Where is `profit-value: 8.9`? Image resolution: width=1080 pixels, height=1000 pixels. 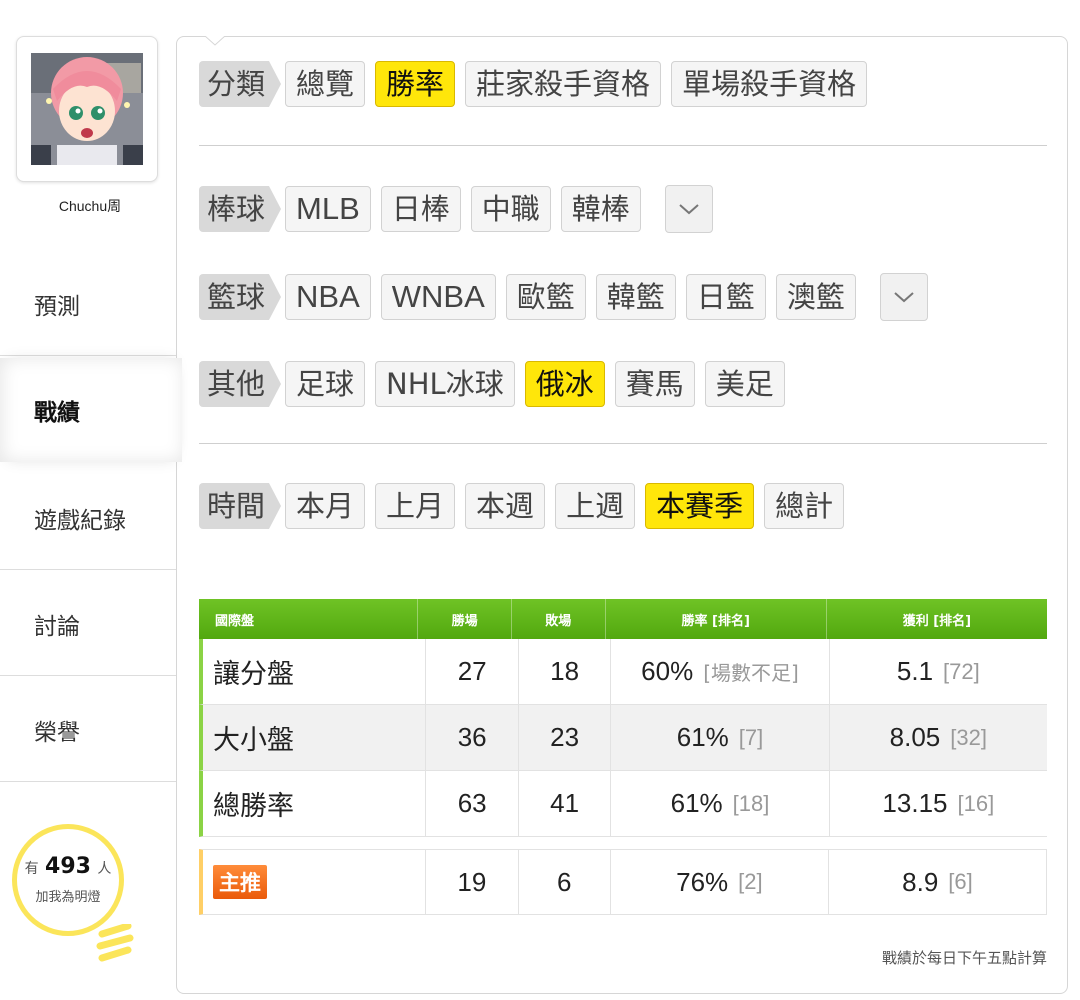 profit-value: 8.9 is located at coordinates (920, 881).